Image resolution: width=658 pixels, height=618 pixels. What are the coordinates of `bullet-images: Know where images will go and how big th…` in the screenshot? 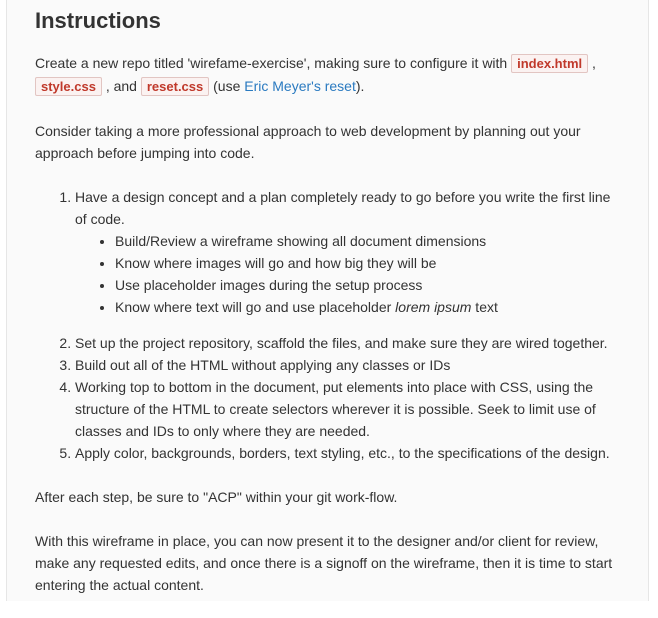 It's located at (370, 263).